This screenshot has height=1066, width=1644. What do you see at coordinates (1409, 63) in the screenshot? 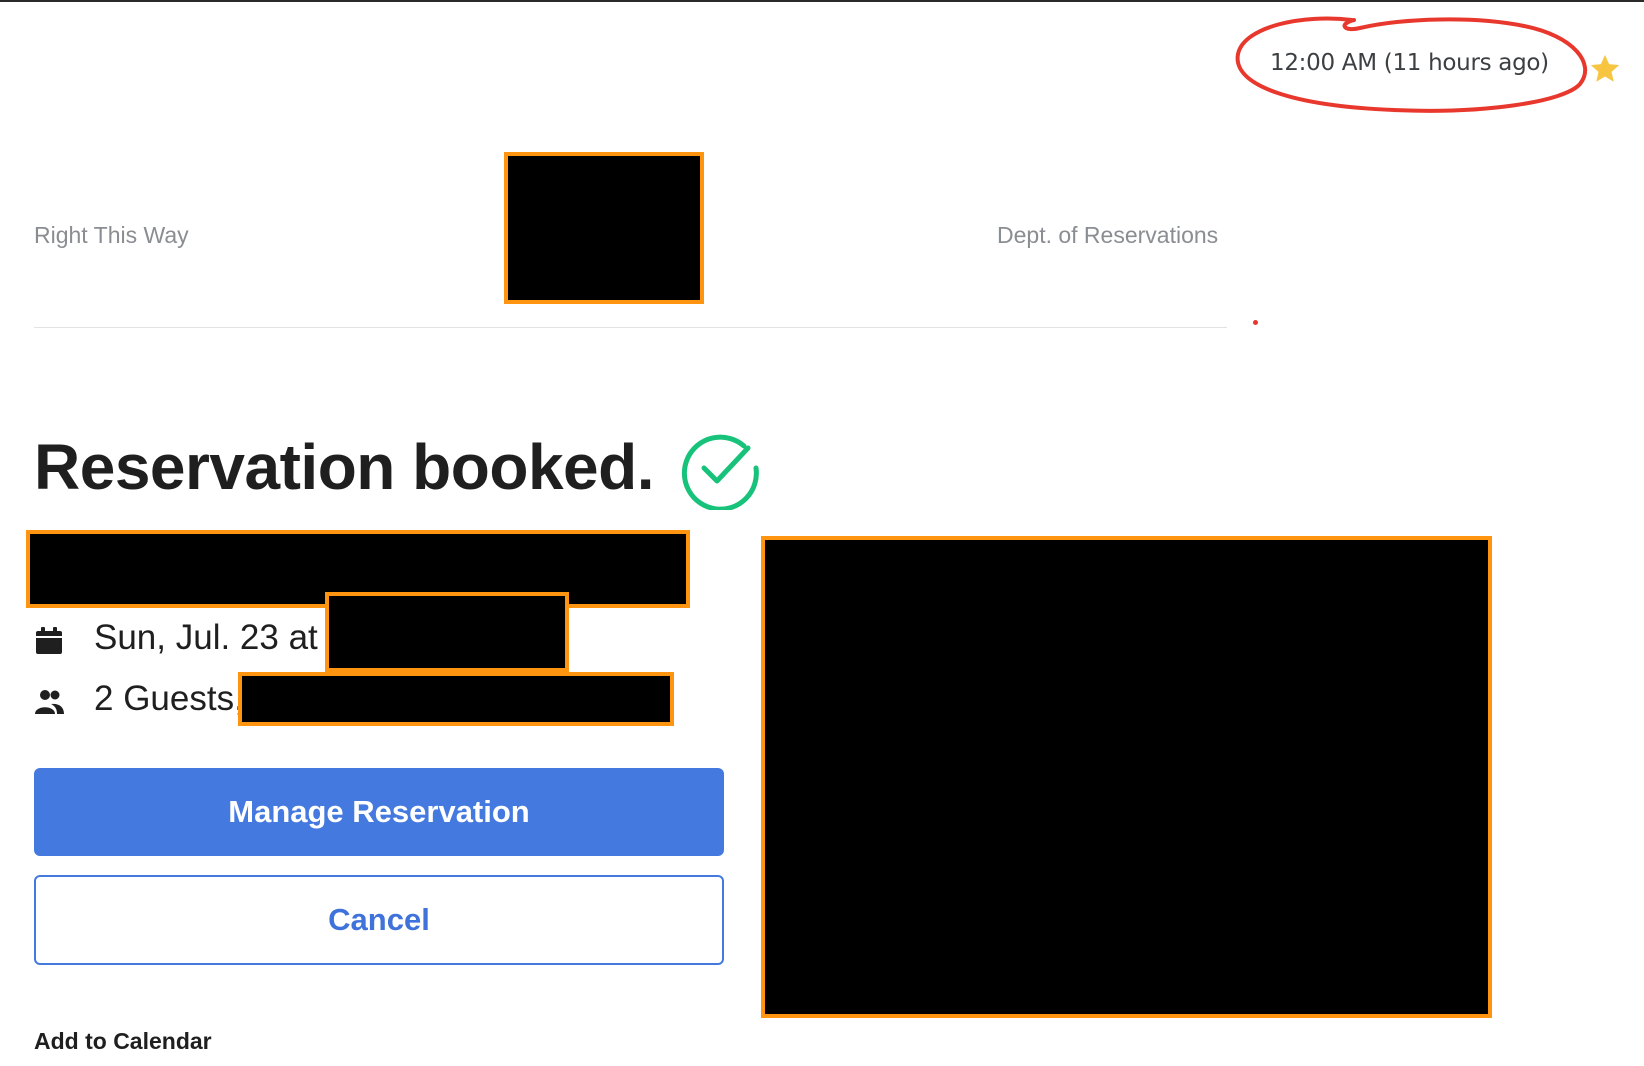
I see `email-timestamp: 12:00 AM (11 hours ago)` at bounding box center [1409, 63].